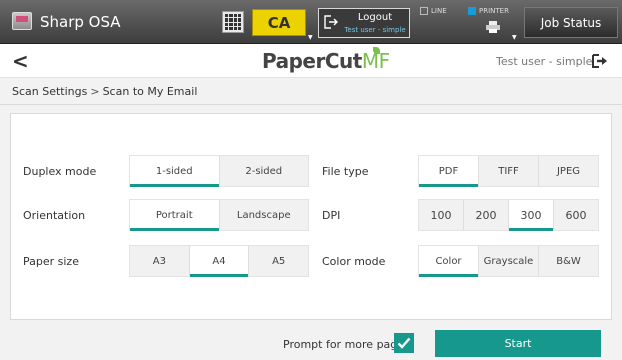 The width and height of the screenshot is (622, 360). Describe the element at coordinates (22, 21) in the screenshot. I see `device-icon` at that location.